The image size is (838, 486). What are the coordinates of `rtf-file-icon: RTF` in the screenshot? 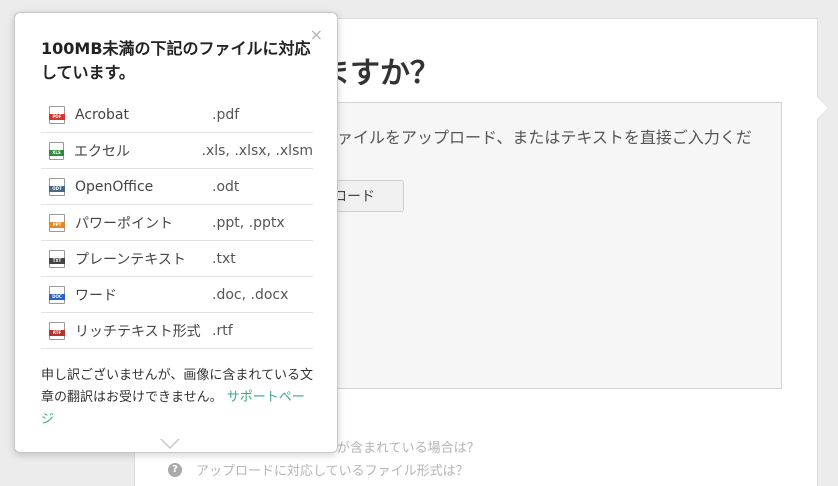 It's located at (57, 330).